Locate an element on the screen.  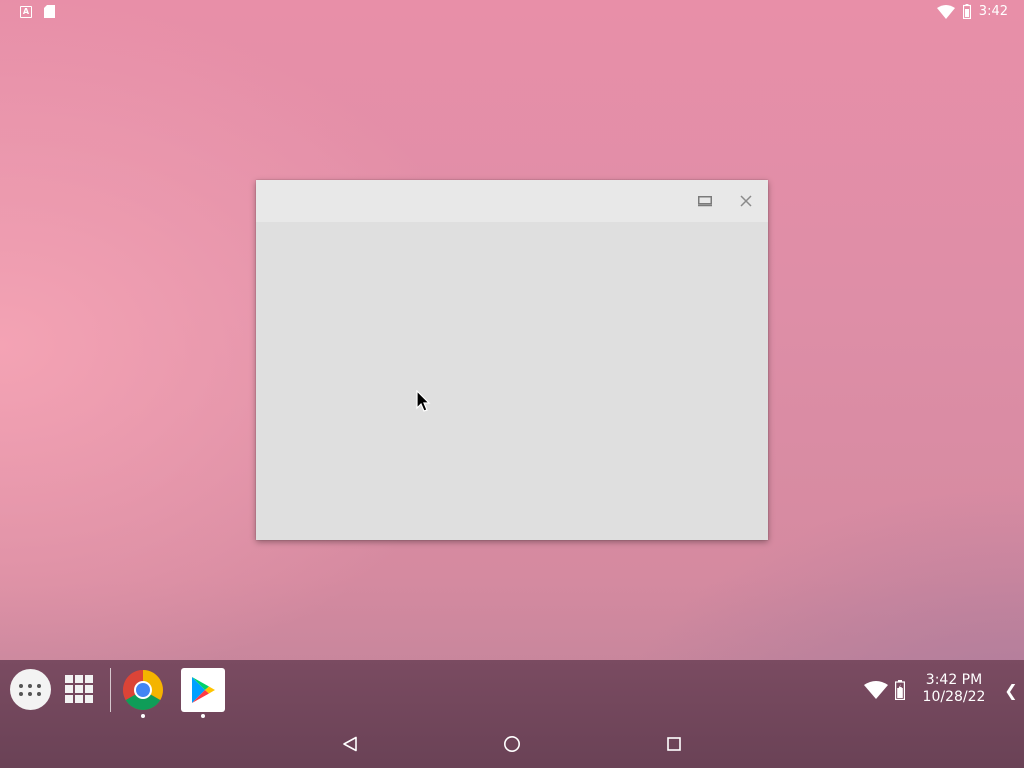
chrome-app-button is located at coordinates (143, 690).